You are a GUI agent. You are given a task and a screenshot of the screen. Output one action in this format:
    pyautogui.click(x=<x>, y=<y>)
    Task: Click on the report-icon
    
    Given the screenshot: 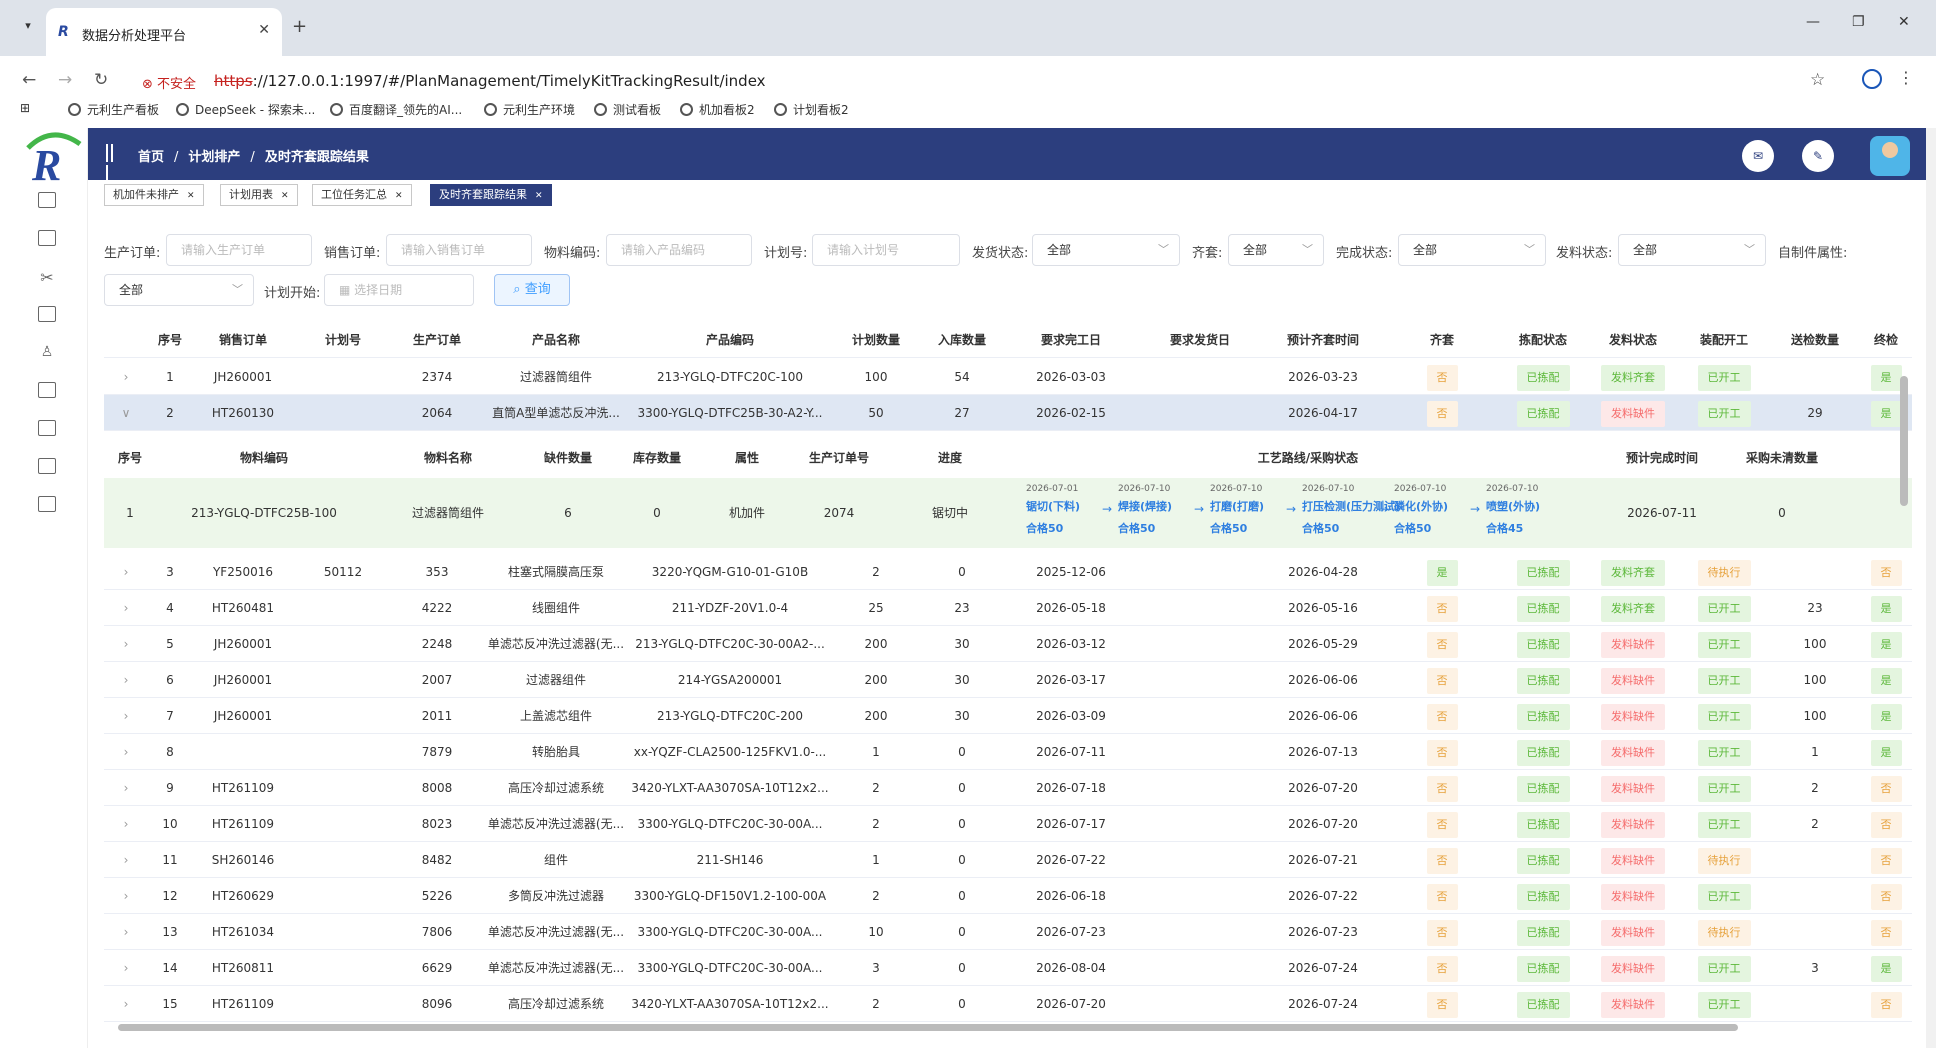 What is the action you would take?
    pyautogui.click(x=47, y=428)
    